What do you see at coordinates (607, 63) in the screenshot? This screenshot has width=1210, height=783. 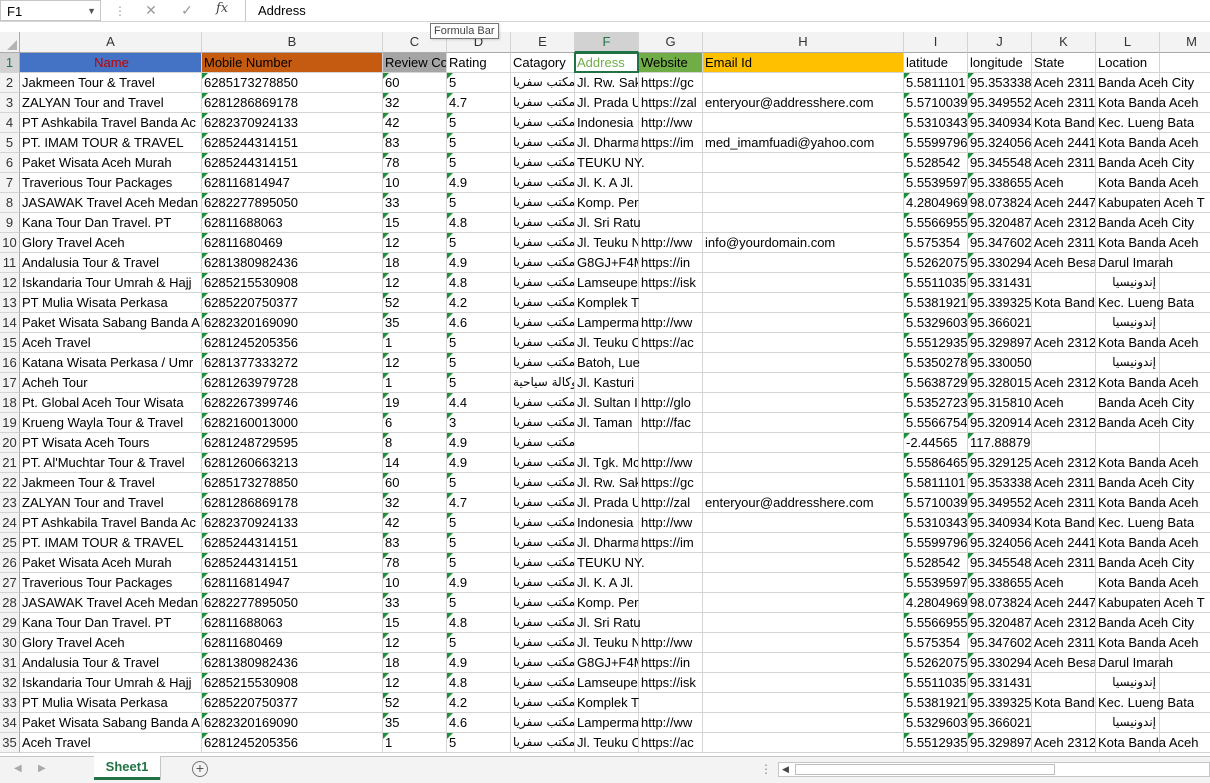 I see `header-cell-f: Address` at bounding box center [607, 63].